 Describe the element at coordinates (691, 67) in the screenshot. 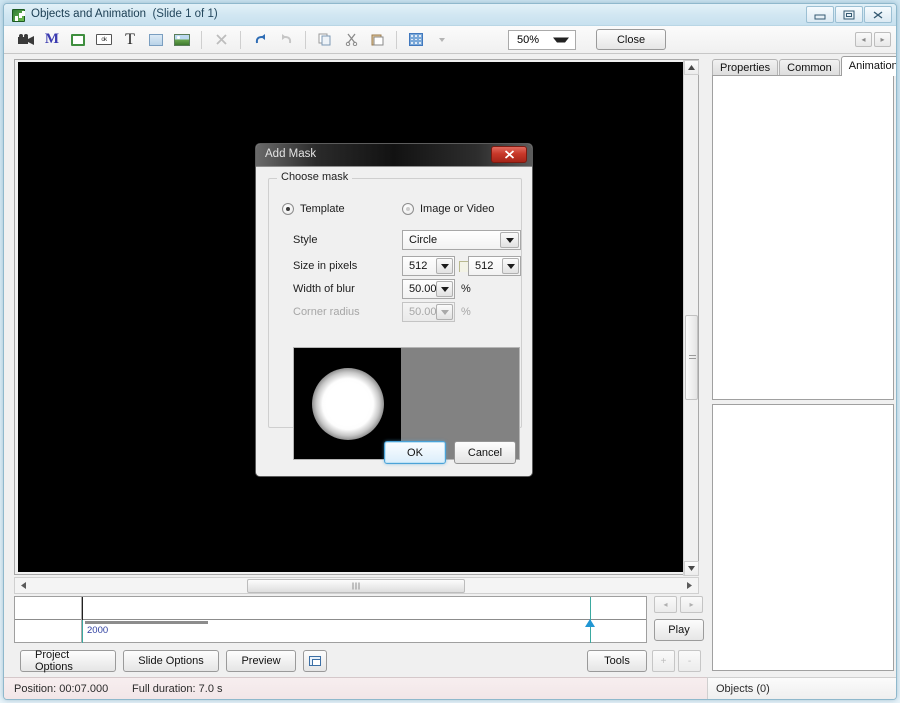

I see `scroll-up-button` at that location.